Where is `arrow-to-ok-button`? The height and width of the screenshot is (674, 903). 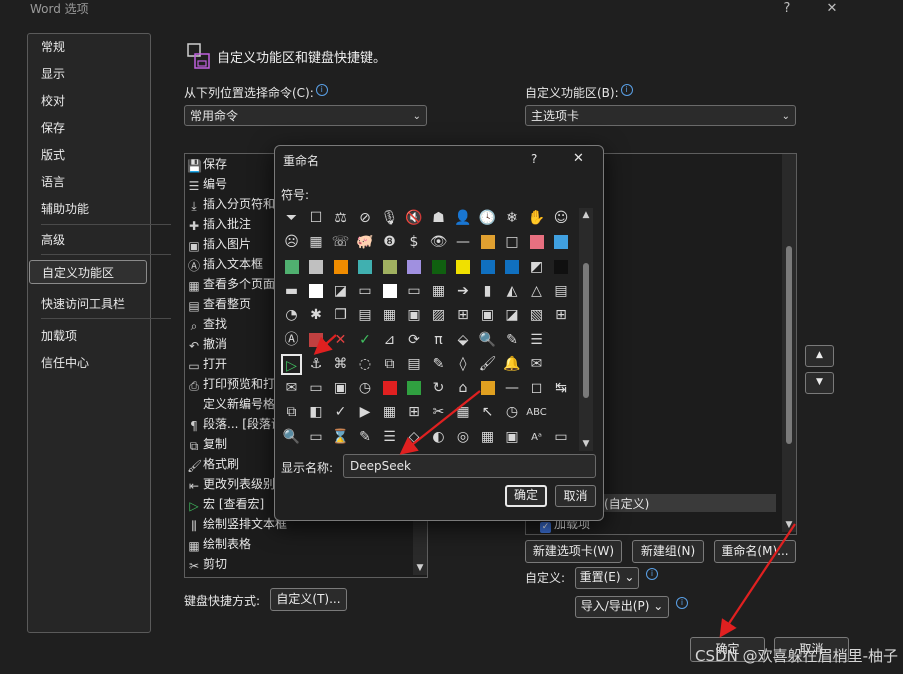 arrow-to-ok-button is located at coordinates (757, 580).